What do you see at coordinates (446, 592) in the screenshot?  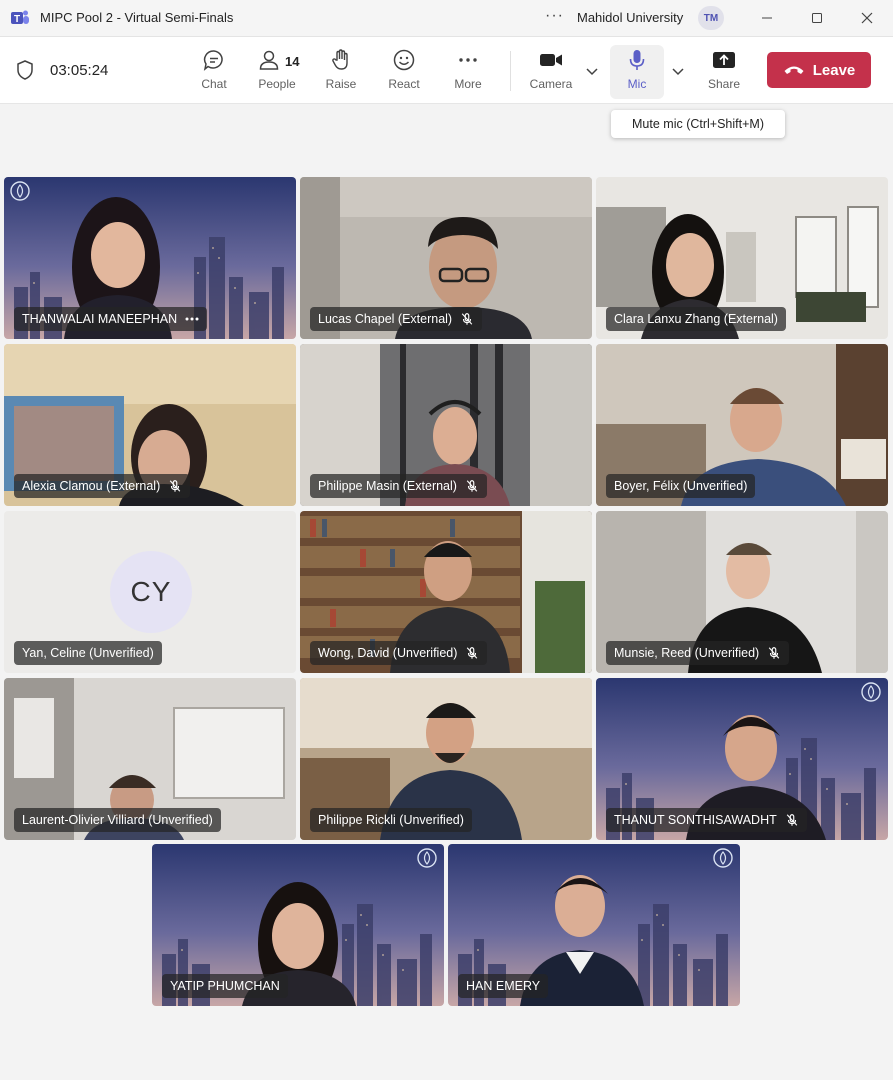 I see `video-tile: Wong, David (Unverified)` at bounding box center [446, 592].